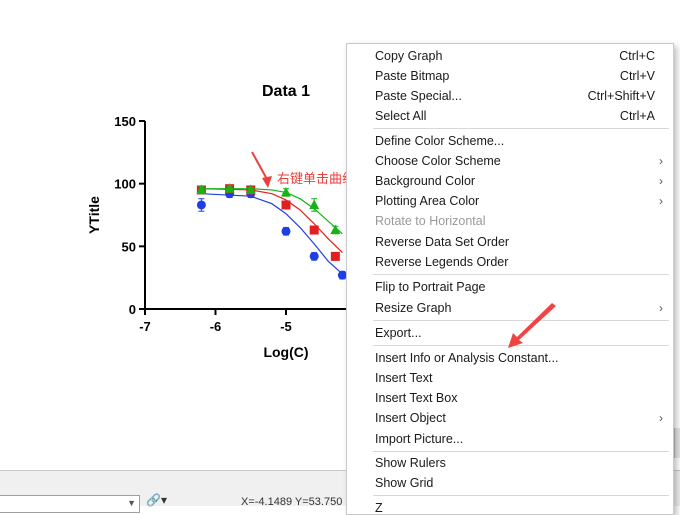 Image resolution: width=680 pixels, height=515 pixels. I want to click on y-tick-label: 150, so click(125, 121).